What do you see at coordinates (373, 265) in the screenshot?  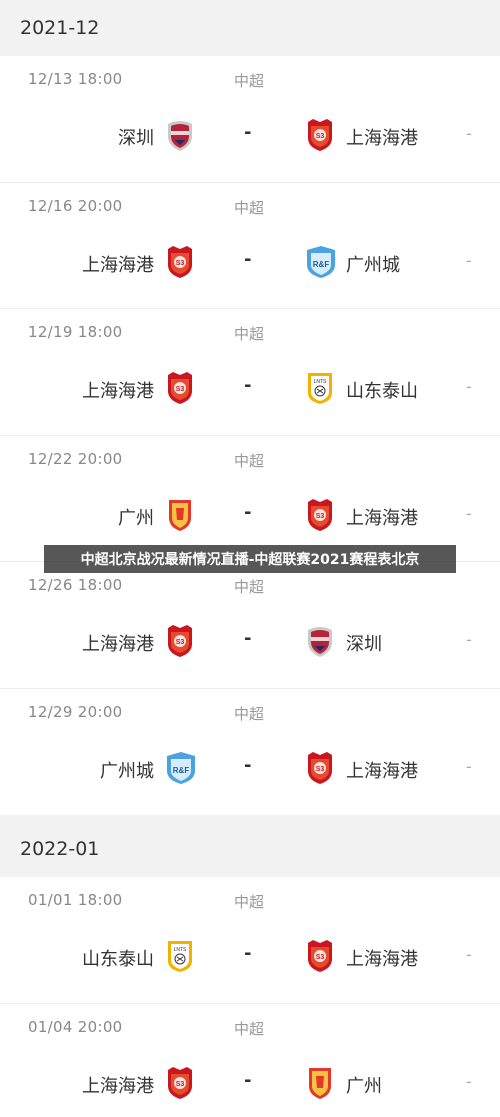 I see `away-team-name: 广州城` at bounding box center [373, 265].